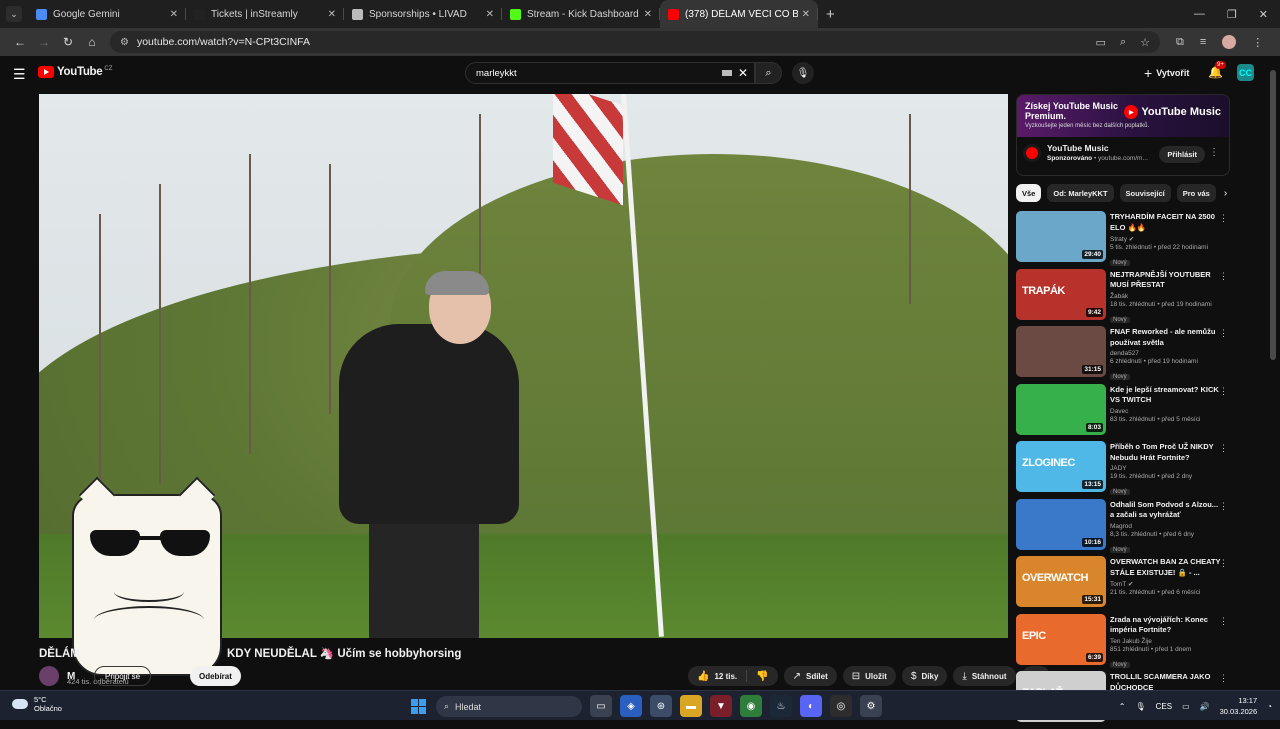 This screenshot has width=1280, height=729. I want to click on volume-icon: 🔊, so click(1205, 706).